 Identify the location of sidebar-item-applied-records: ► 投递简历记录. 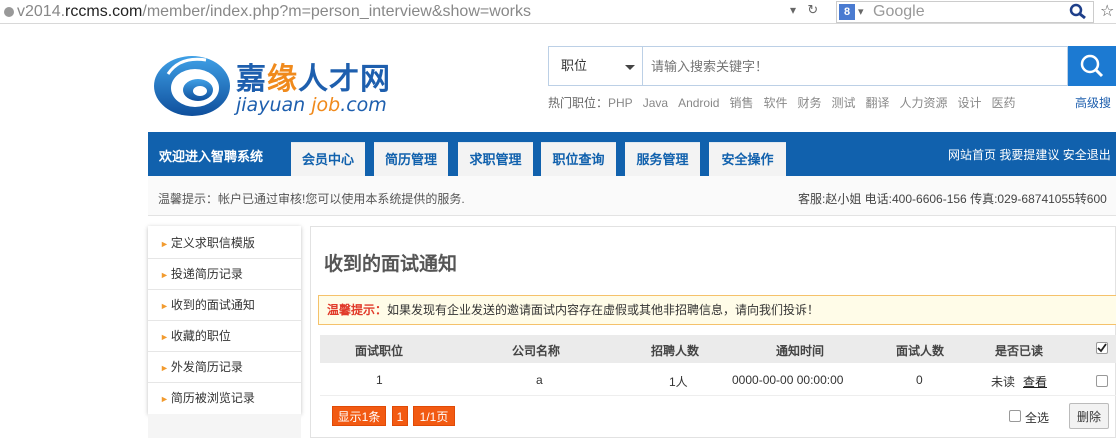
(224, 274).